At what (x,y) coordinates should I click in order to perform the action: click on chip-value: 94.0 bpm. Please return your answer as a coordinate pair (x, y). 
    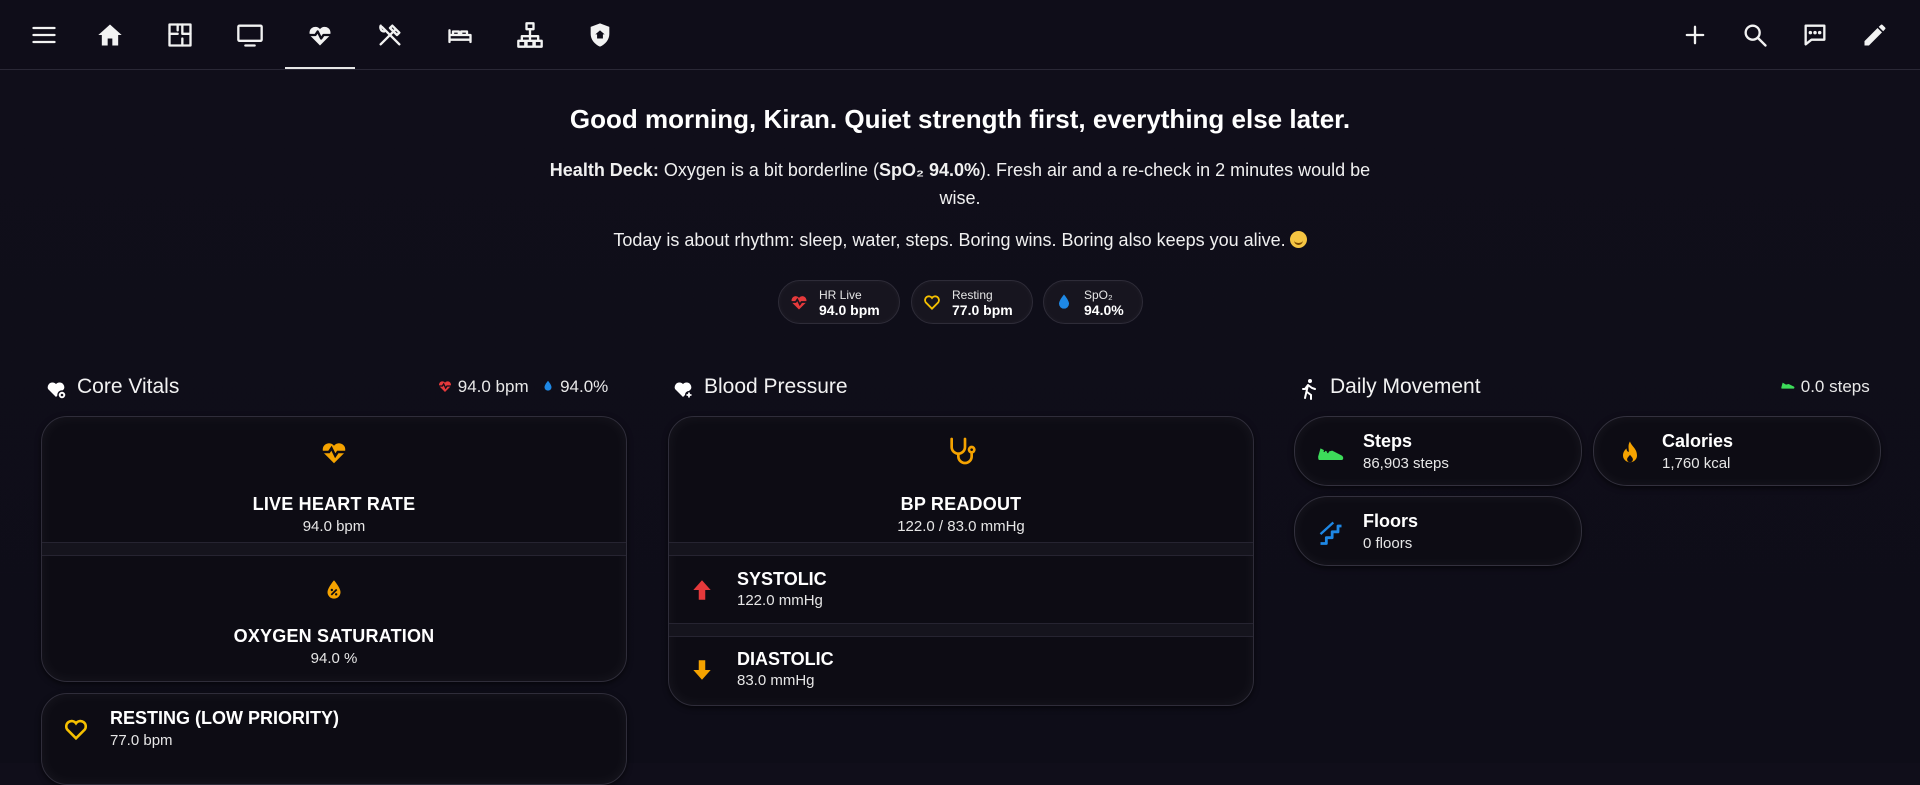
    Looking at the image, I should click on (849, 310).